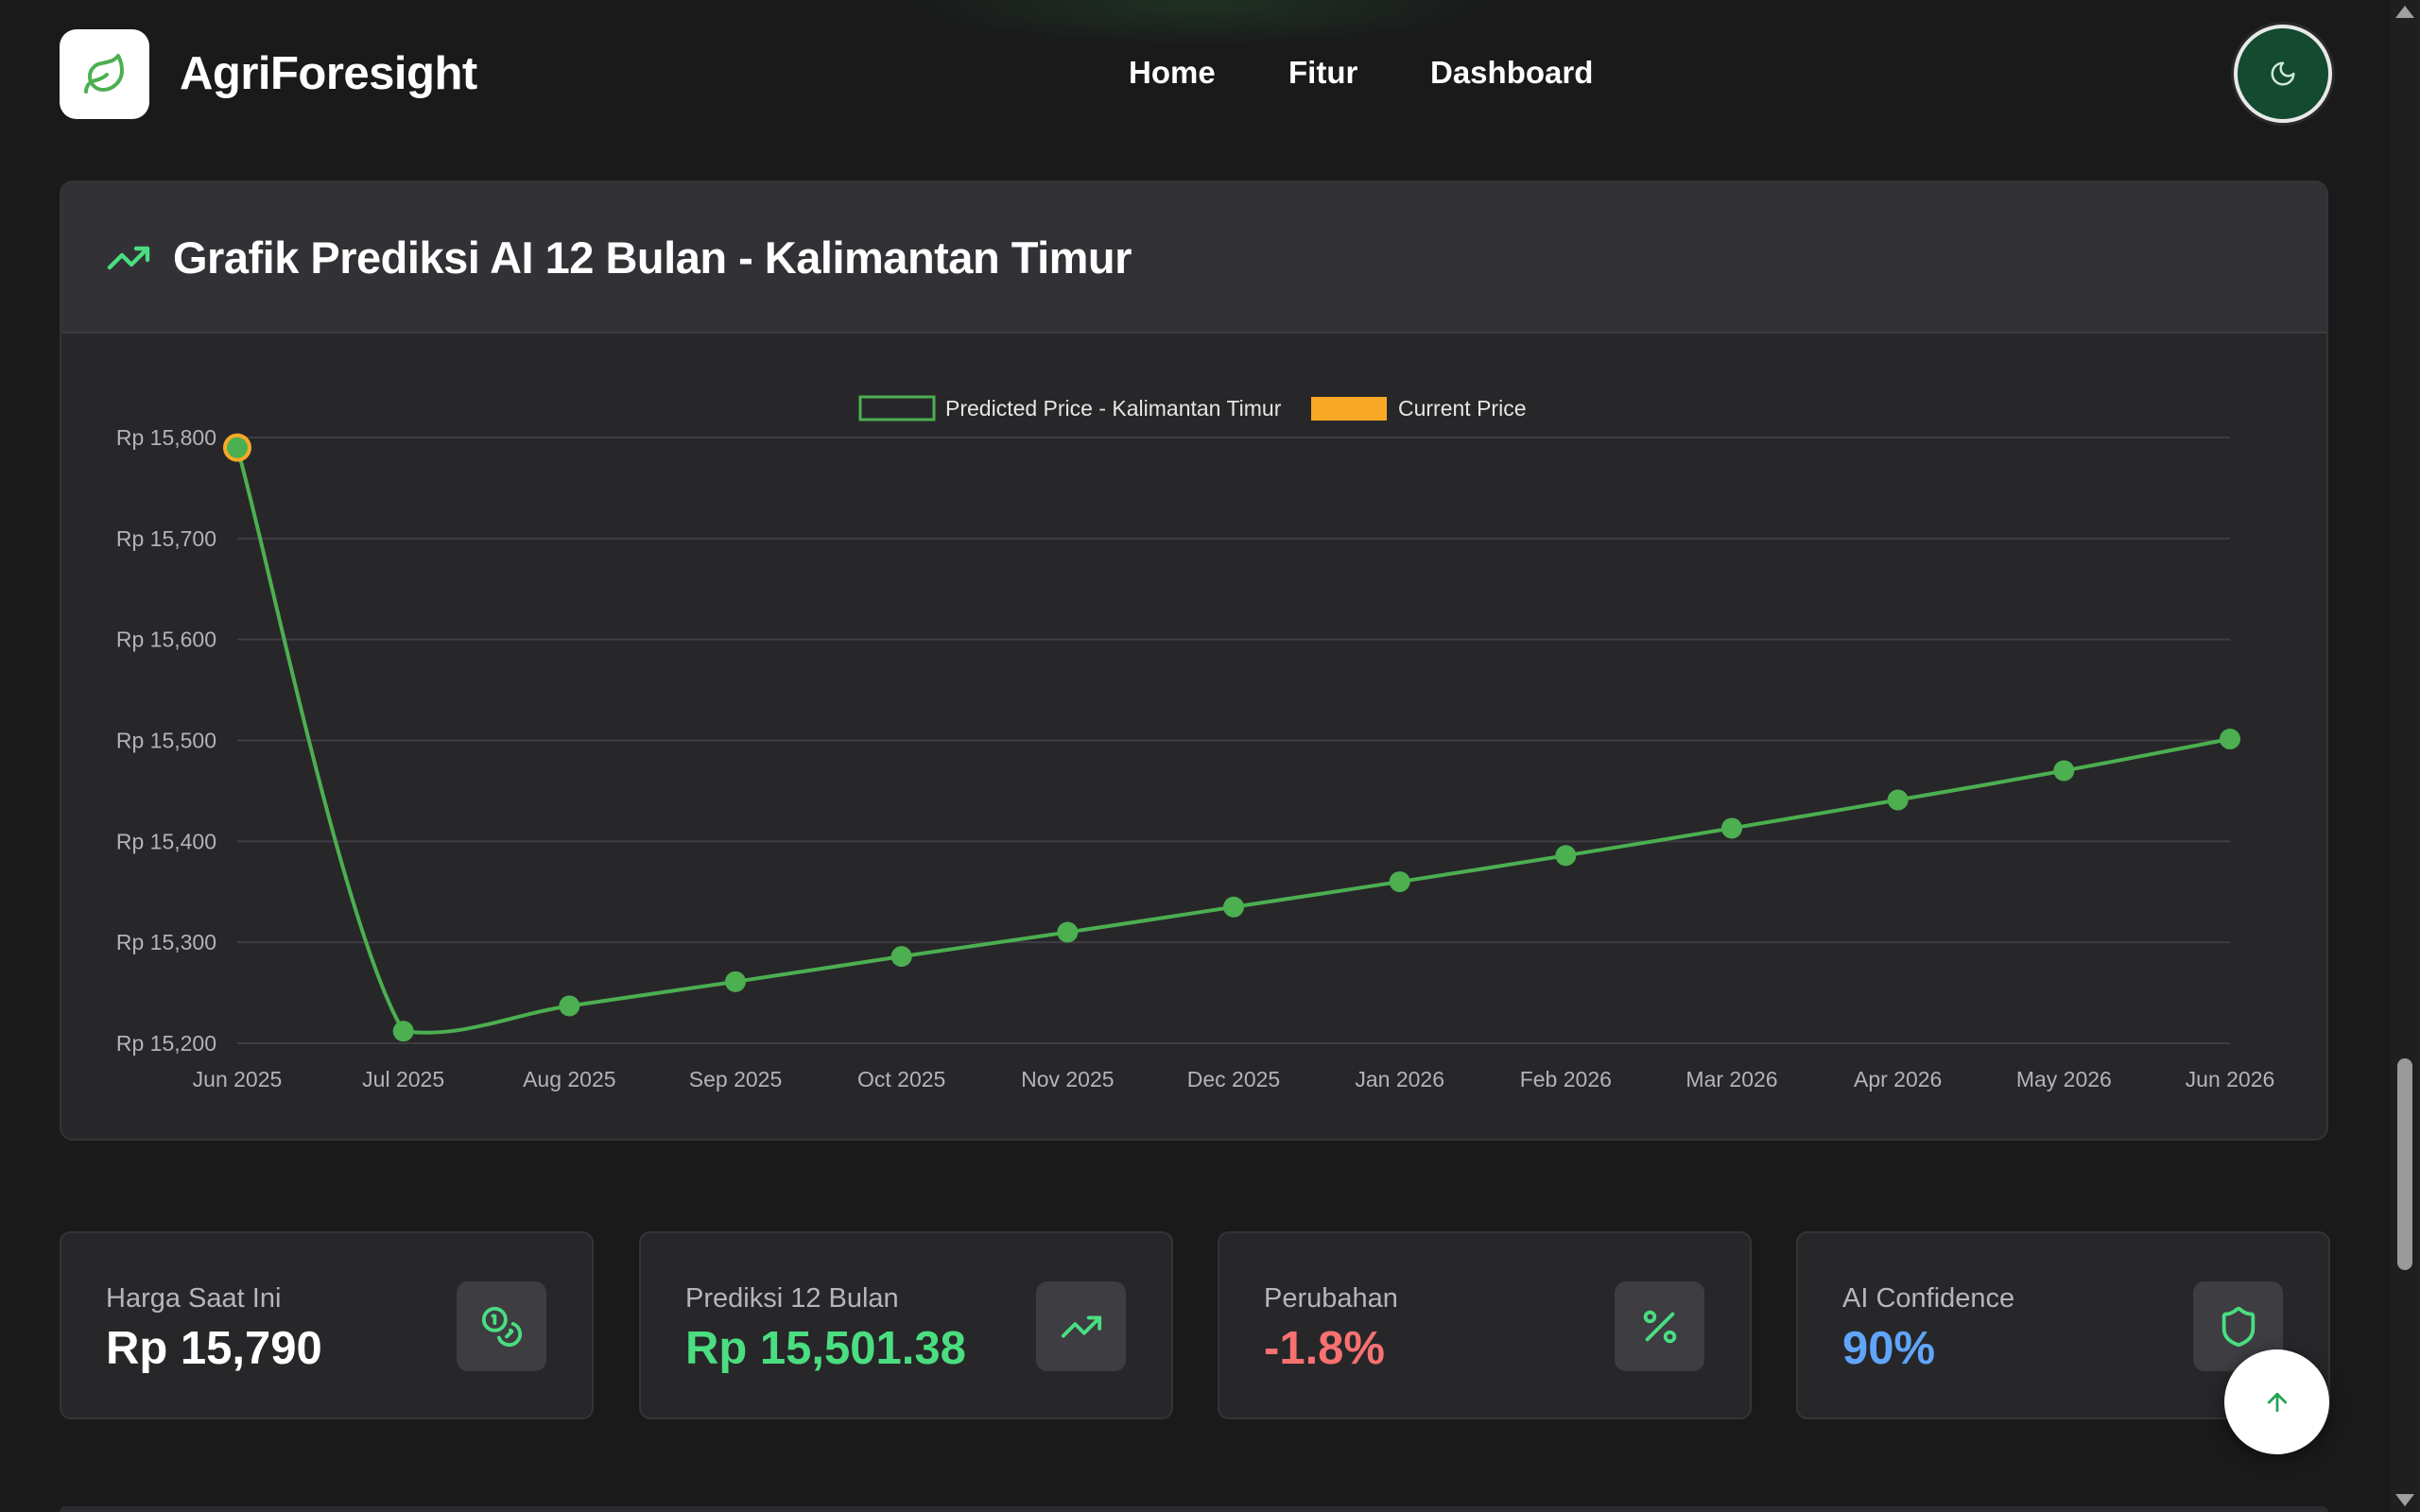  Describe the element at coordinates (327, 1325) in the screenshot. I see `stat-card-current-price: Harga Saat Ini Rp 15,790` at that location.